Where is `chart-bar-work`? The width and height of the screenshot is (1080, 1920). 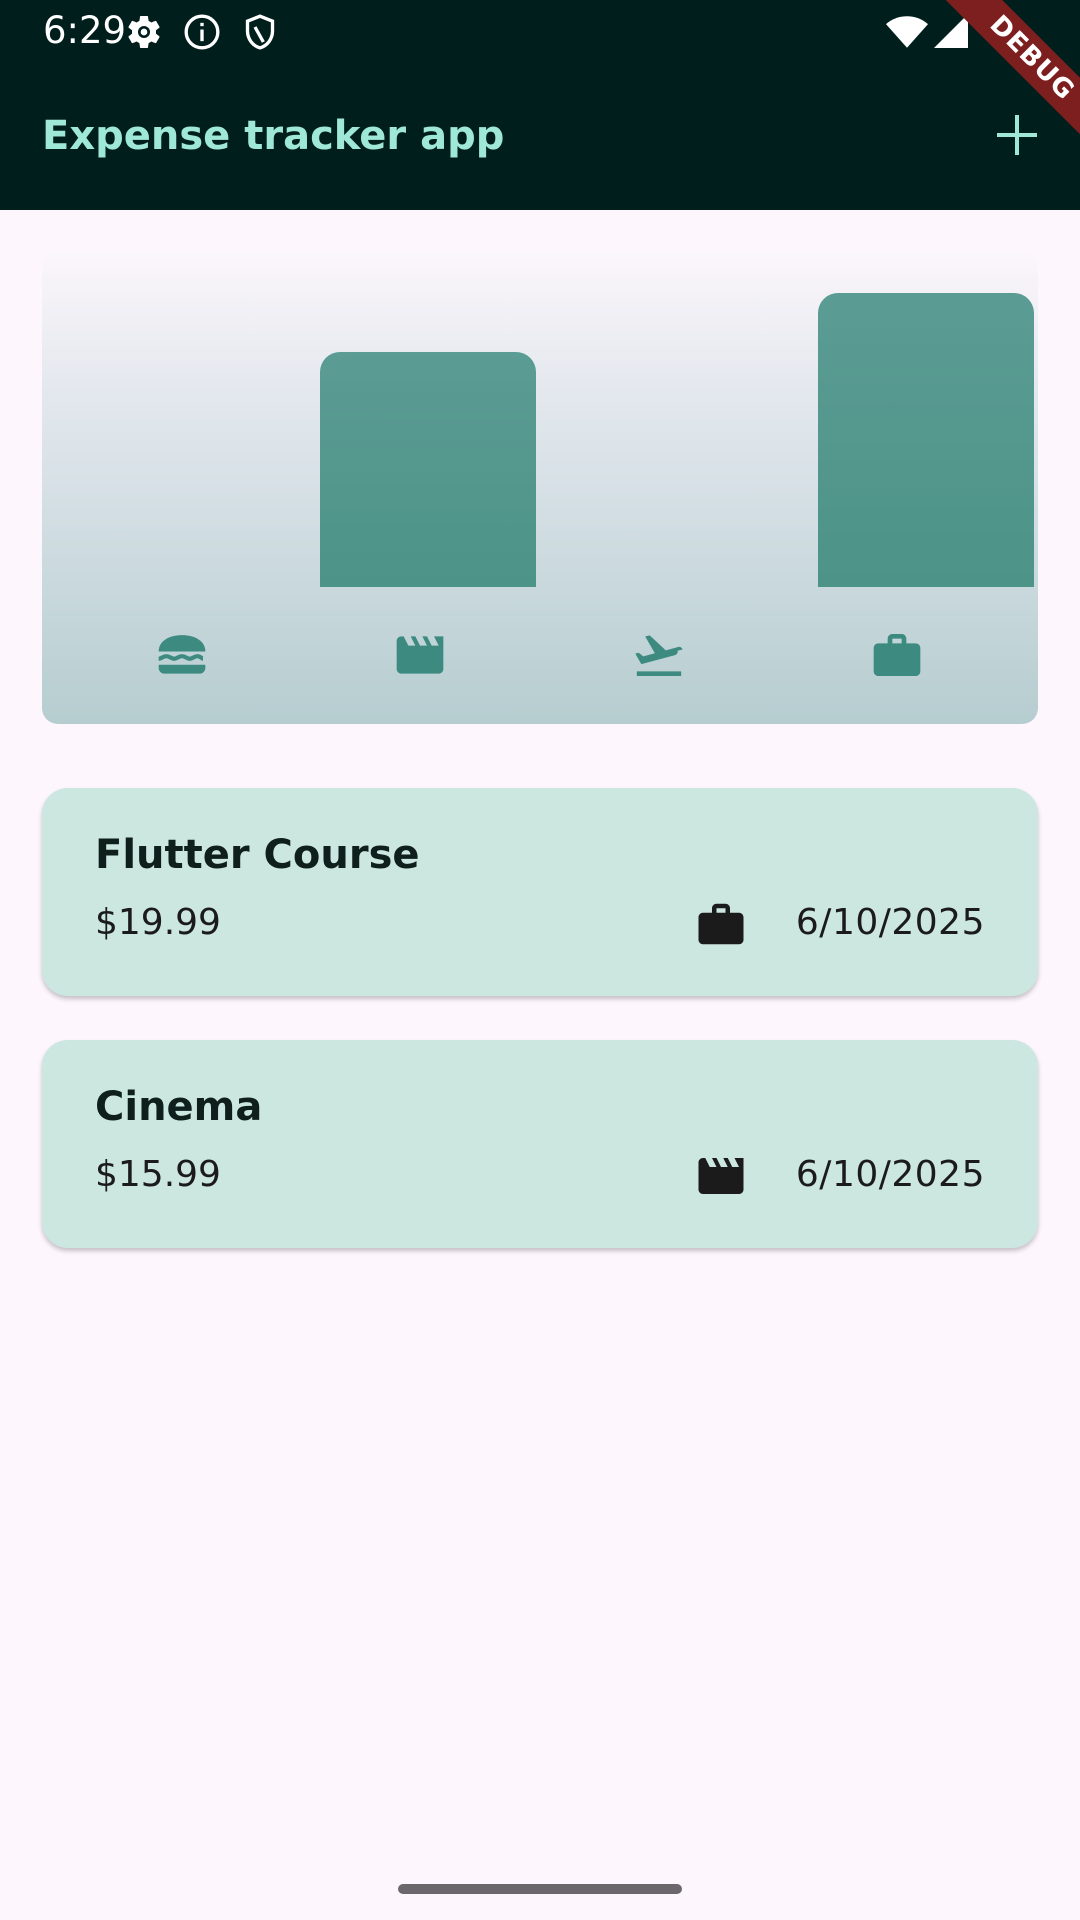 chart-bar-work is located at coordinates (926, 440).